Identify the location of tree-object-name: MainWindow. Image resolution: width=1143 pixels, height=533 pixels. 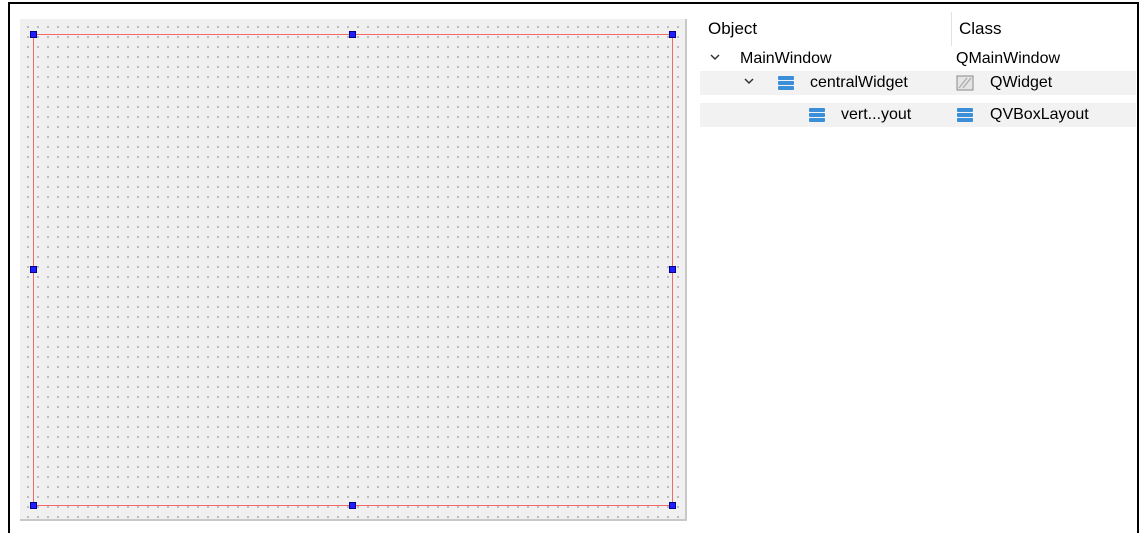
(786, 58).